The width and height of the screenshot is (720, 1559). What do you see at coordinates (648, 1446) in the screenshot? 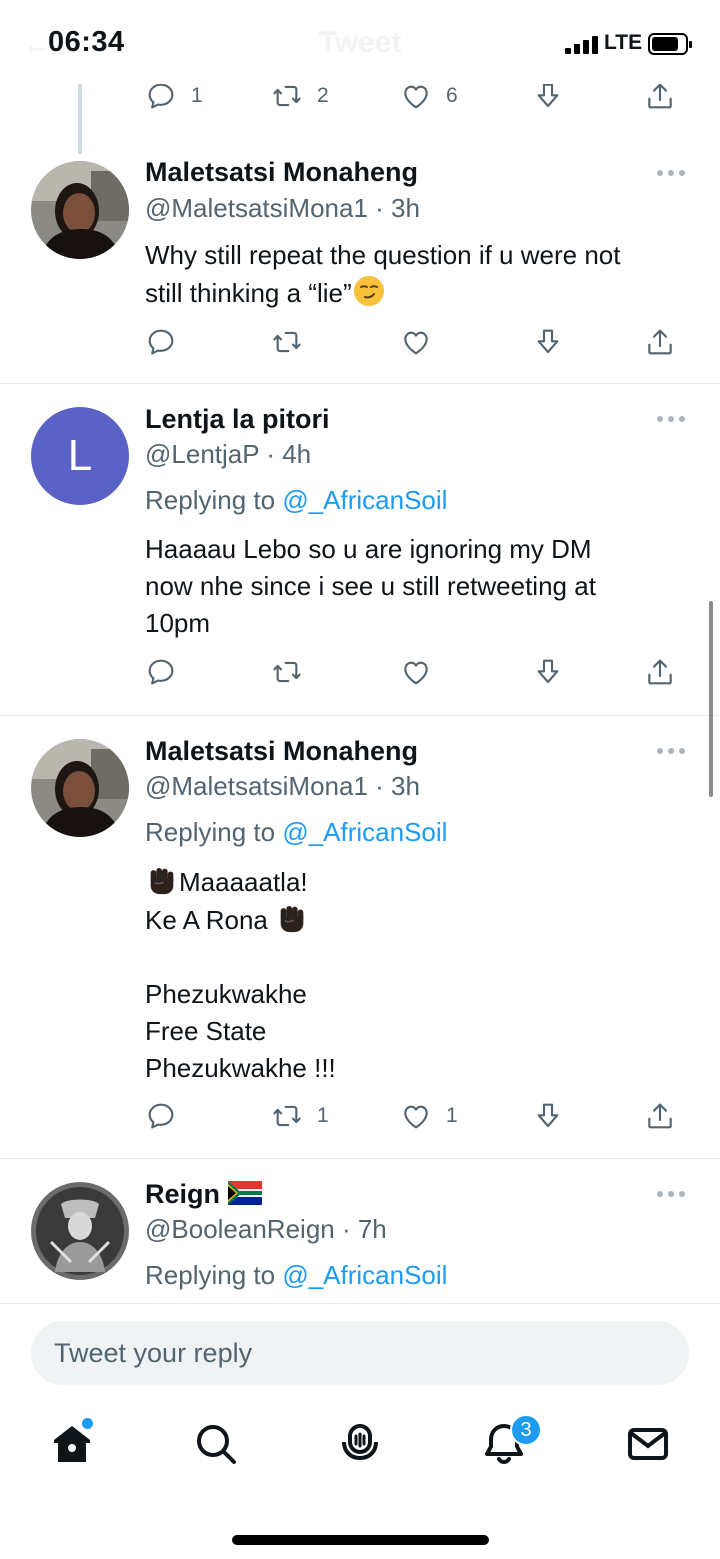
I see `tab-messages` at bounding box center [648, 1446].